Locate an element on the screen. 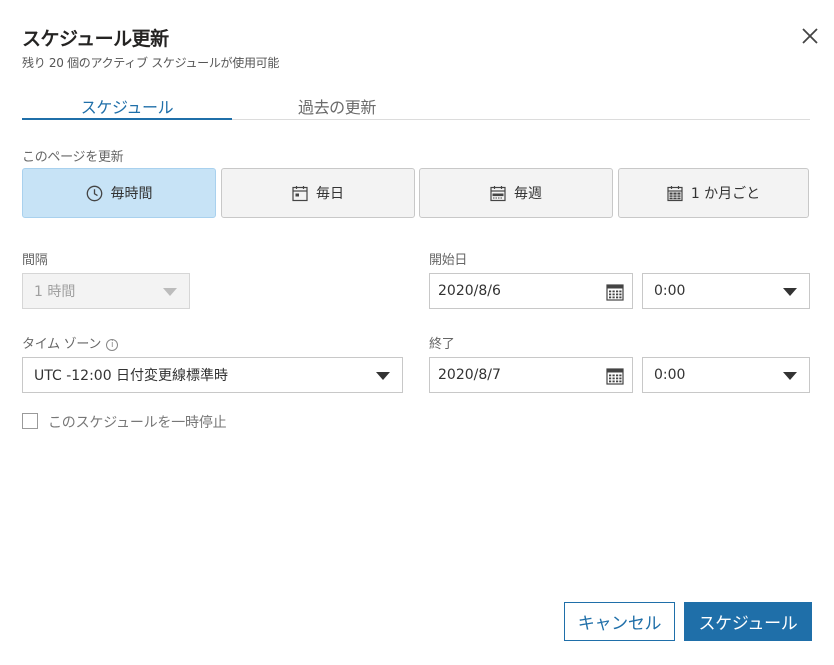 The width and height of the screenshot is (834, 665). end-date-value: 2020/8/7 is located at coordinates (469, 375).